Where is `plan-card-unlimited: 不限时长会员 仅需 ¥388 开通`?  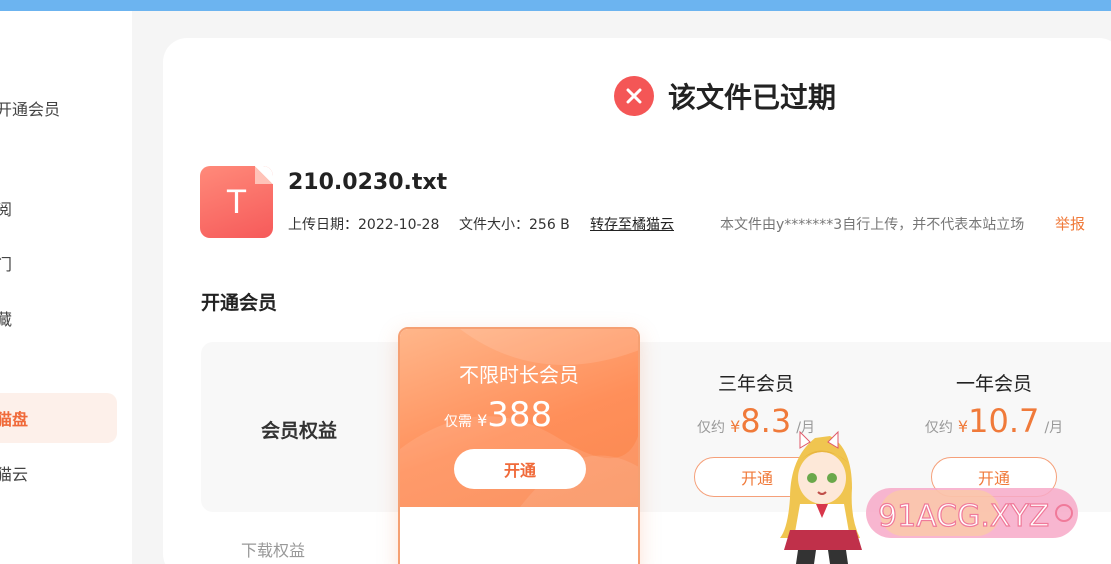 plan-card-unlimited: 不限时长会员 仅需 ¥388 开通 is located at coordinates (519, 445).